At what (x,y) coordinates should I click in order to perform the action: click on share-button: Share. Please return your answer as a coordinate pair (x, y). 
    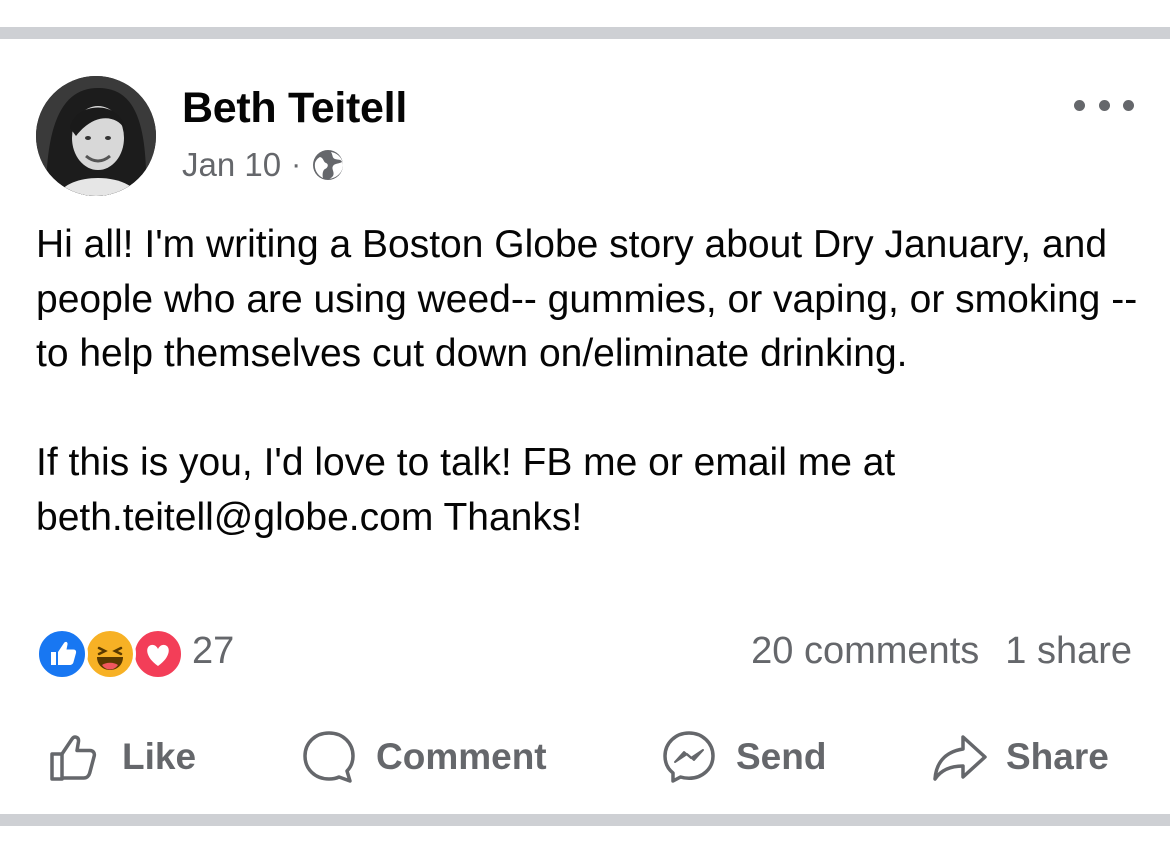
    Looking at the image, I should click on (1019, 757).